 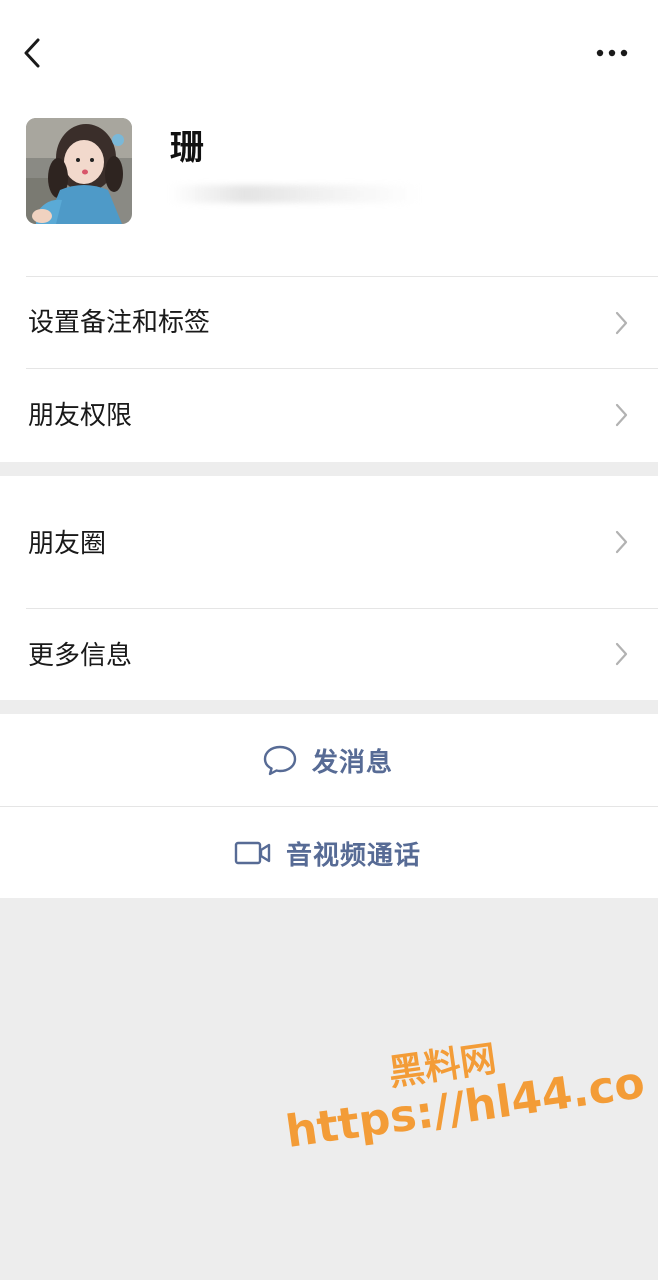 I want to click on row-friend-permissions: 朋友权限, so click(x=329, y=415).